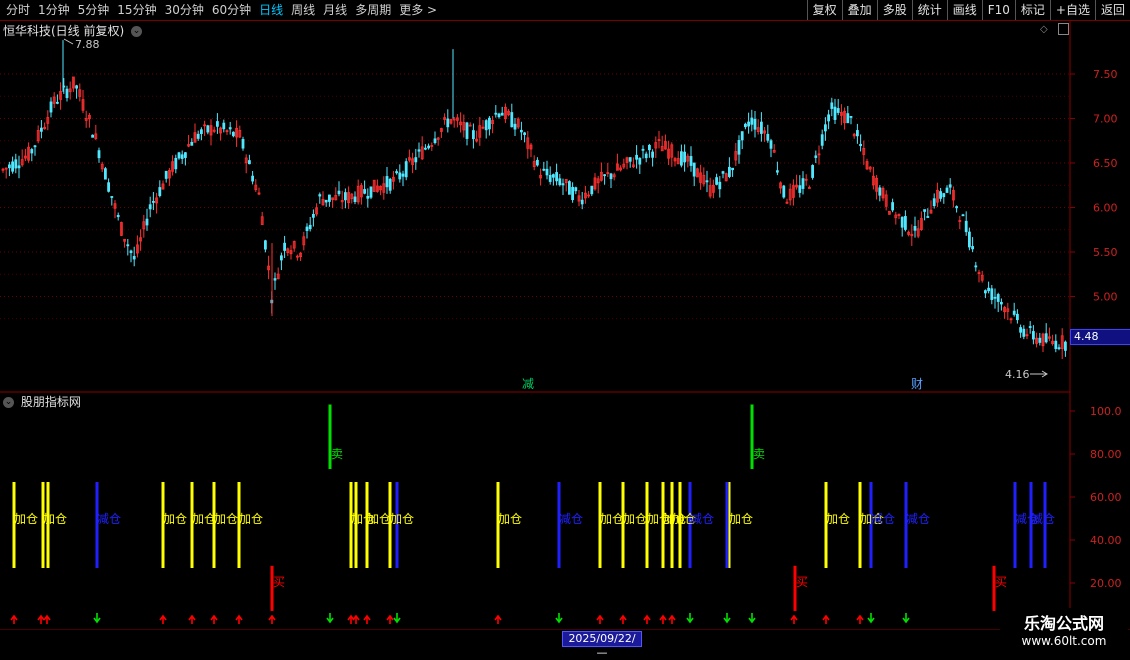  Describe the element at coordinates (894, 10) in the screenshot. I see `tool-button: 多股` at that location.